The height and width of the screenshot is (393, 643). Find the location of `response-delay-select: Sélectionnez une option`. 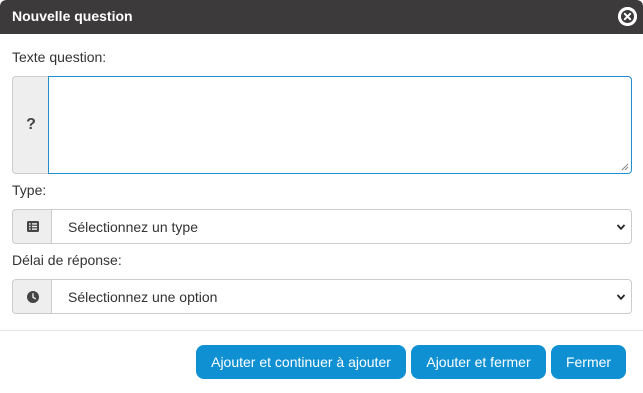

response-delay-select: Sélectionnez une option is located at coordinates (341, 296).